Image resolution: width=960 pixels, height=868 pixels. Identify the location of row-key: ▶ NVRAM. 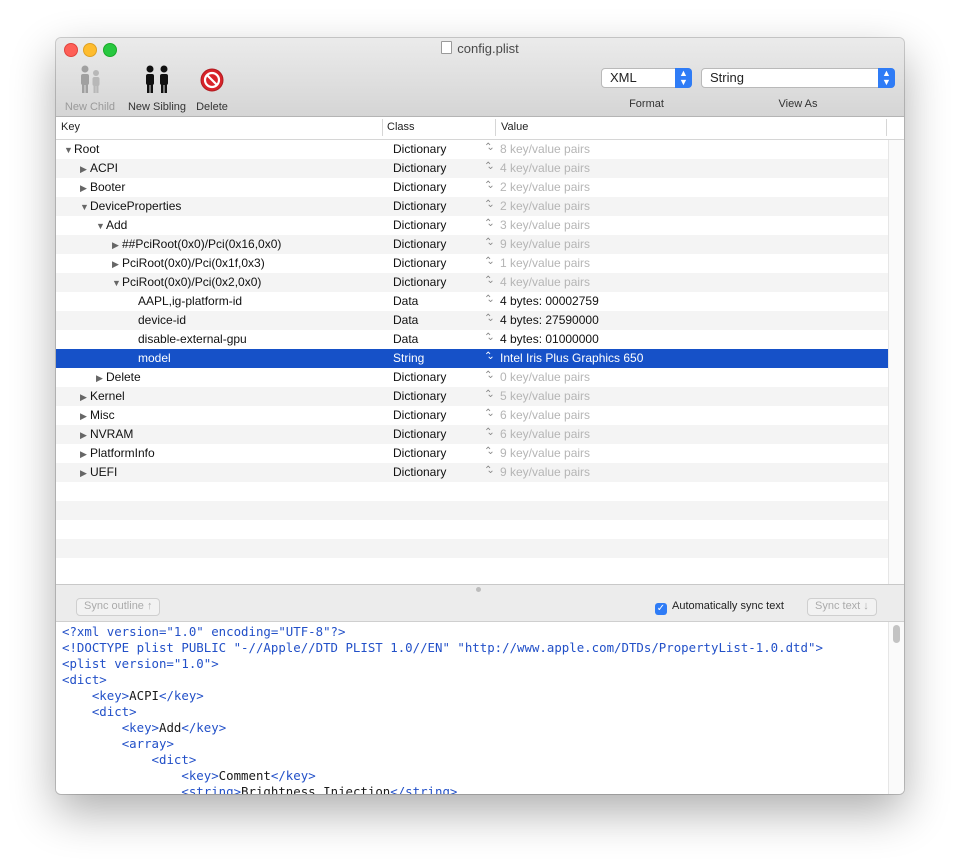
(106, 434).